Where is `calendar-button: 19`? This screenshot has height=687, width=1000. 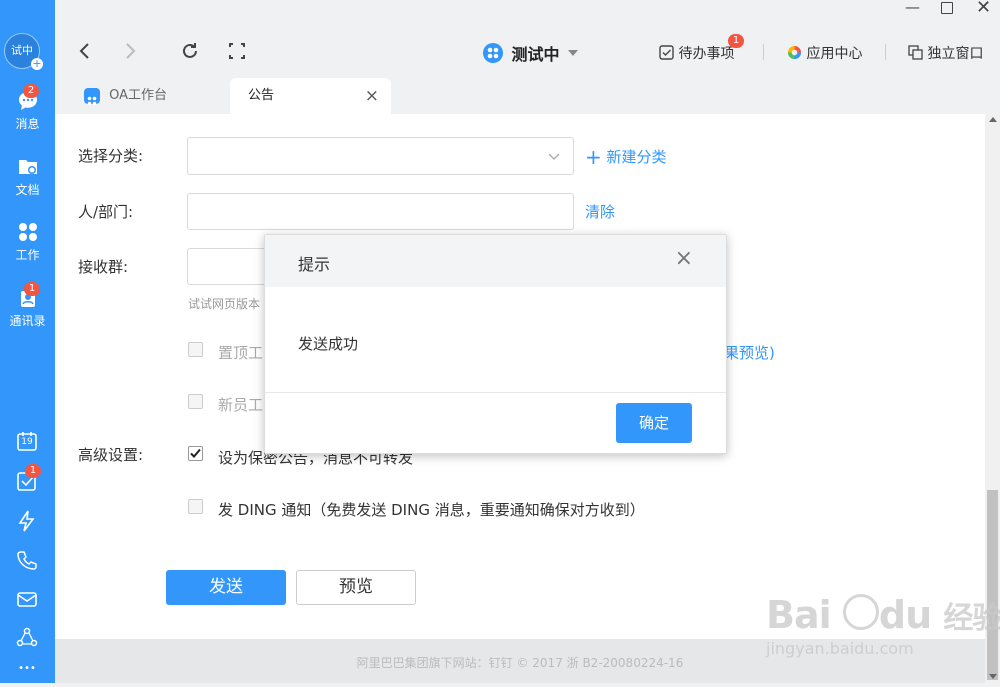
calendar-button: 19 is located at coordinates (27, 441).